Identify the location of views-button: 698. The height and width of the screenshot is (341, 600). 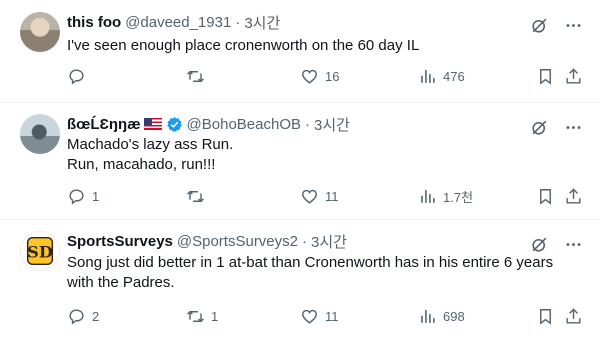
(441, 316).